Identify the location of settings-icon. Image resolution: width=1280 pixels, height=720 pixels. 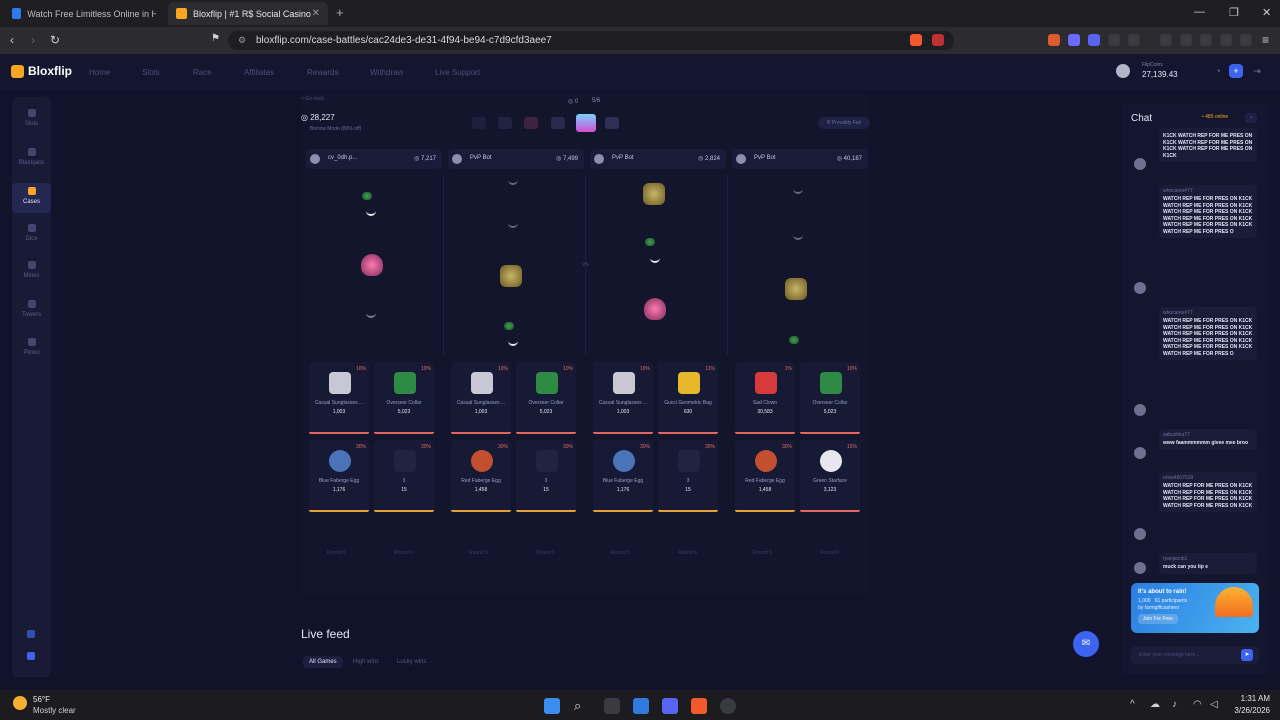
(728, 706).